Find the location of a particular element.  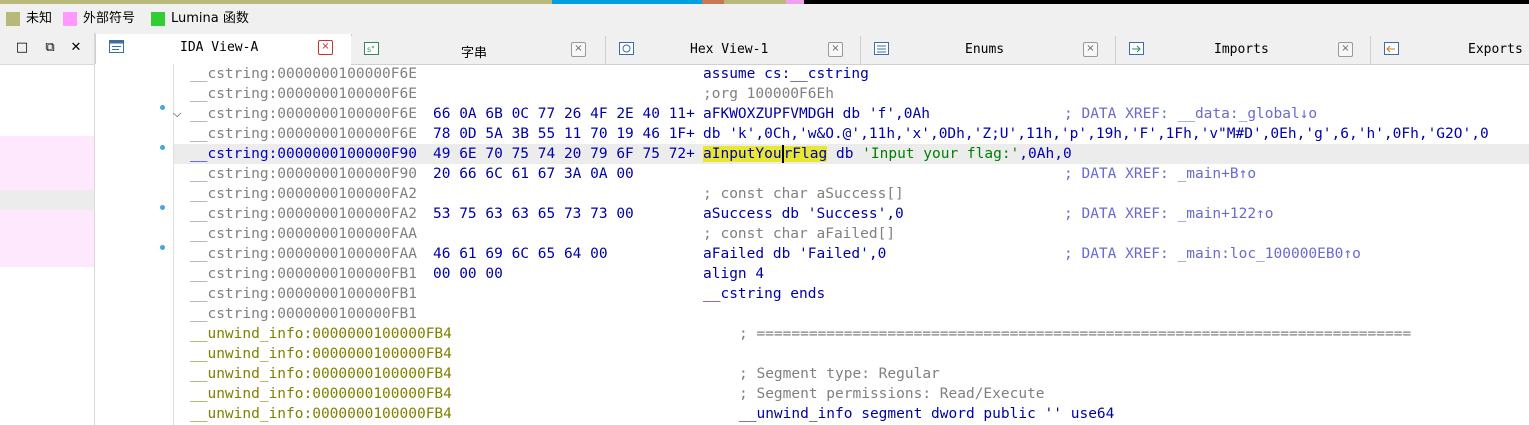

highlighted-label-tail: rFlag is located at coordinates (805, 154).